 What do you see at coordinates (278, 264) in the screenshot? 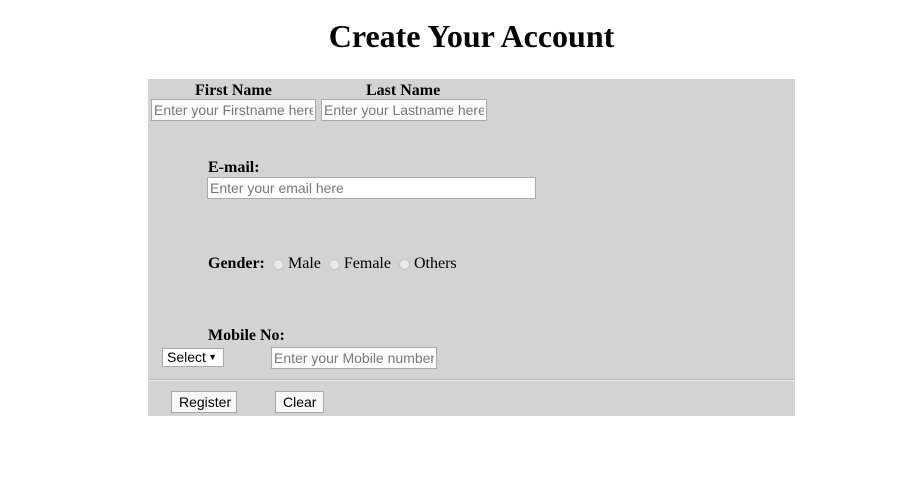
I see `gender-male-radio` at bounding box center [278, 264].